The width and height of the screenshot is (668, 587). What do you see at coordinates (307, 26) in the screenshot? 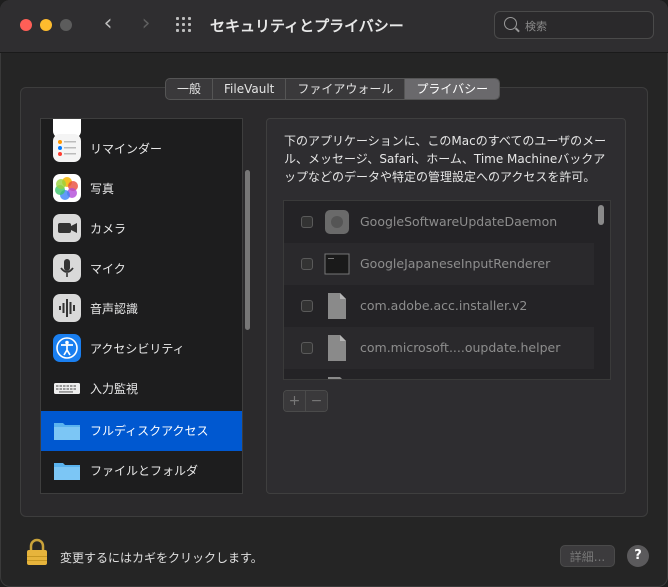
I see `window-title: セキュリティとプライバシー` at bounding box center [307, 26].